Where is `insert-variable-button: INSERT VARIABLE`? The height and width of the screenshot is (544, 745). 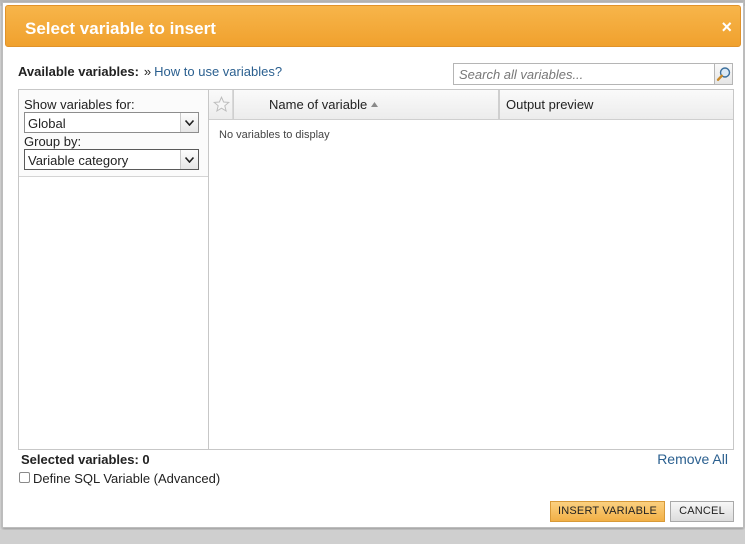 insert-variable-button: INSERT VARIABLE is located at coordinates (607, 511).